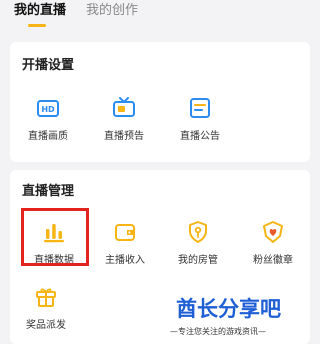  Describe the element at coordinates (55, 237) in the screenshot. I see `highlight-box` at that location.